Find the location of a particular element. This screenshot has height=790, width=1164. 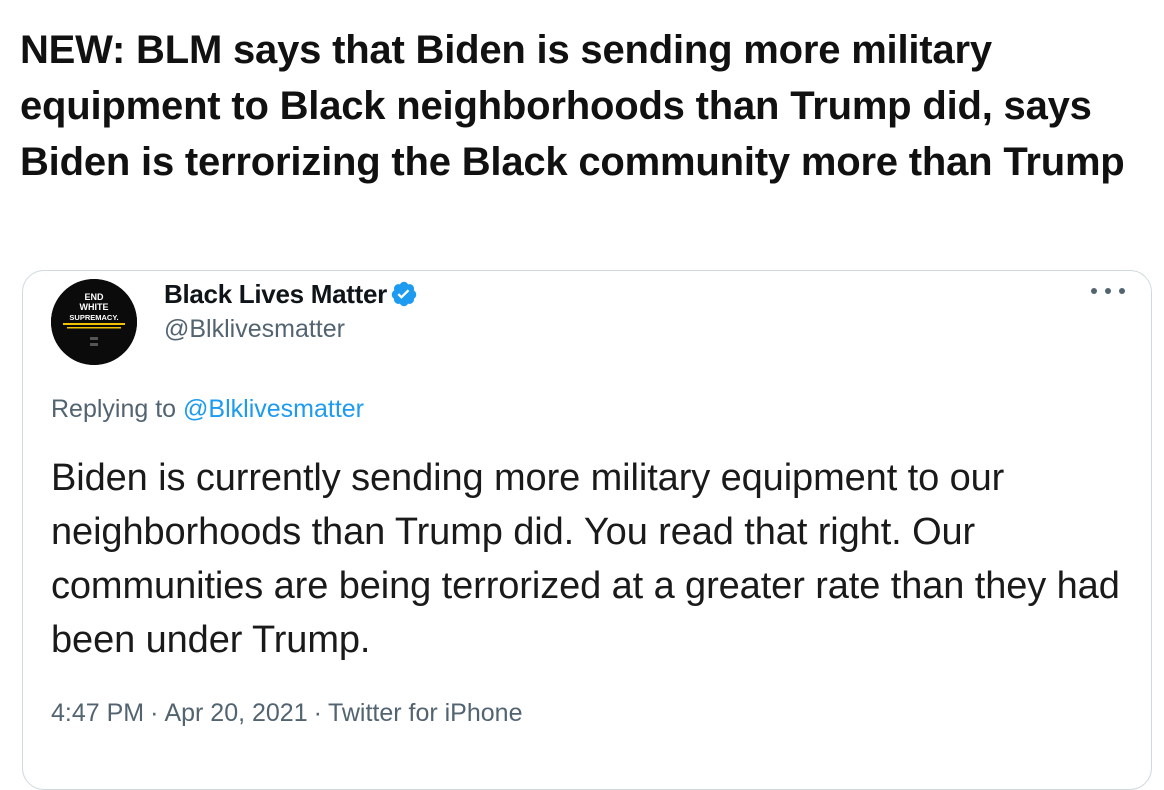

avatar-logo-line-1: END is located at coordinates (94, 297).